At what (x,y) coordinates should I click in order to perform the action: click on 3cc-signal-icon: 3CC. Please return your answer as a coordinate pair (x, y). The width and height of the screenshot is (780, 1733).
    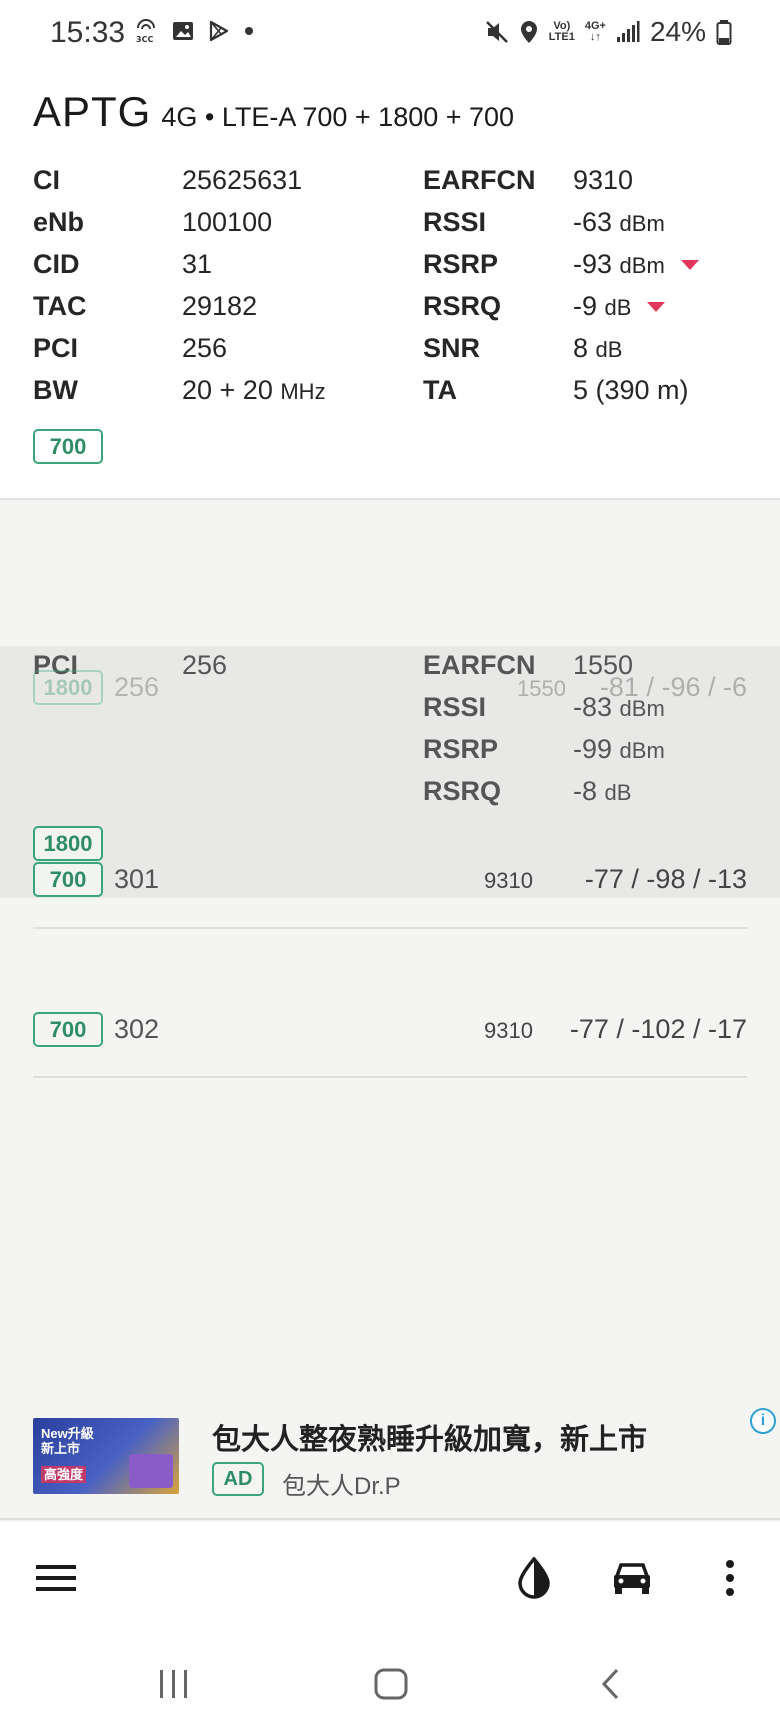
    Looking at the image, I should click on (145, 31).